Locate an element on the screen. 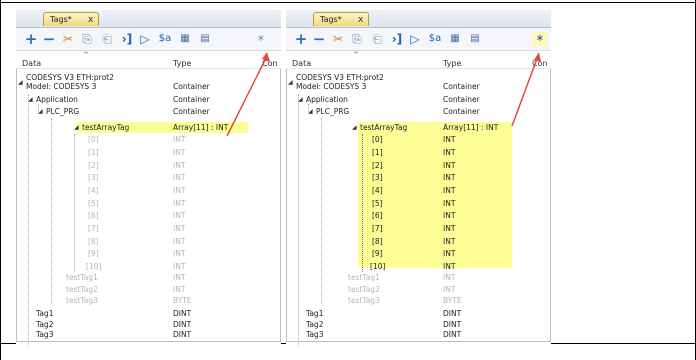  row-name: [7] is located at coordinates (93, 228).